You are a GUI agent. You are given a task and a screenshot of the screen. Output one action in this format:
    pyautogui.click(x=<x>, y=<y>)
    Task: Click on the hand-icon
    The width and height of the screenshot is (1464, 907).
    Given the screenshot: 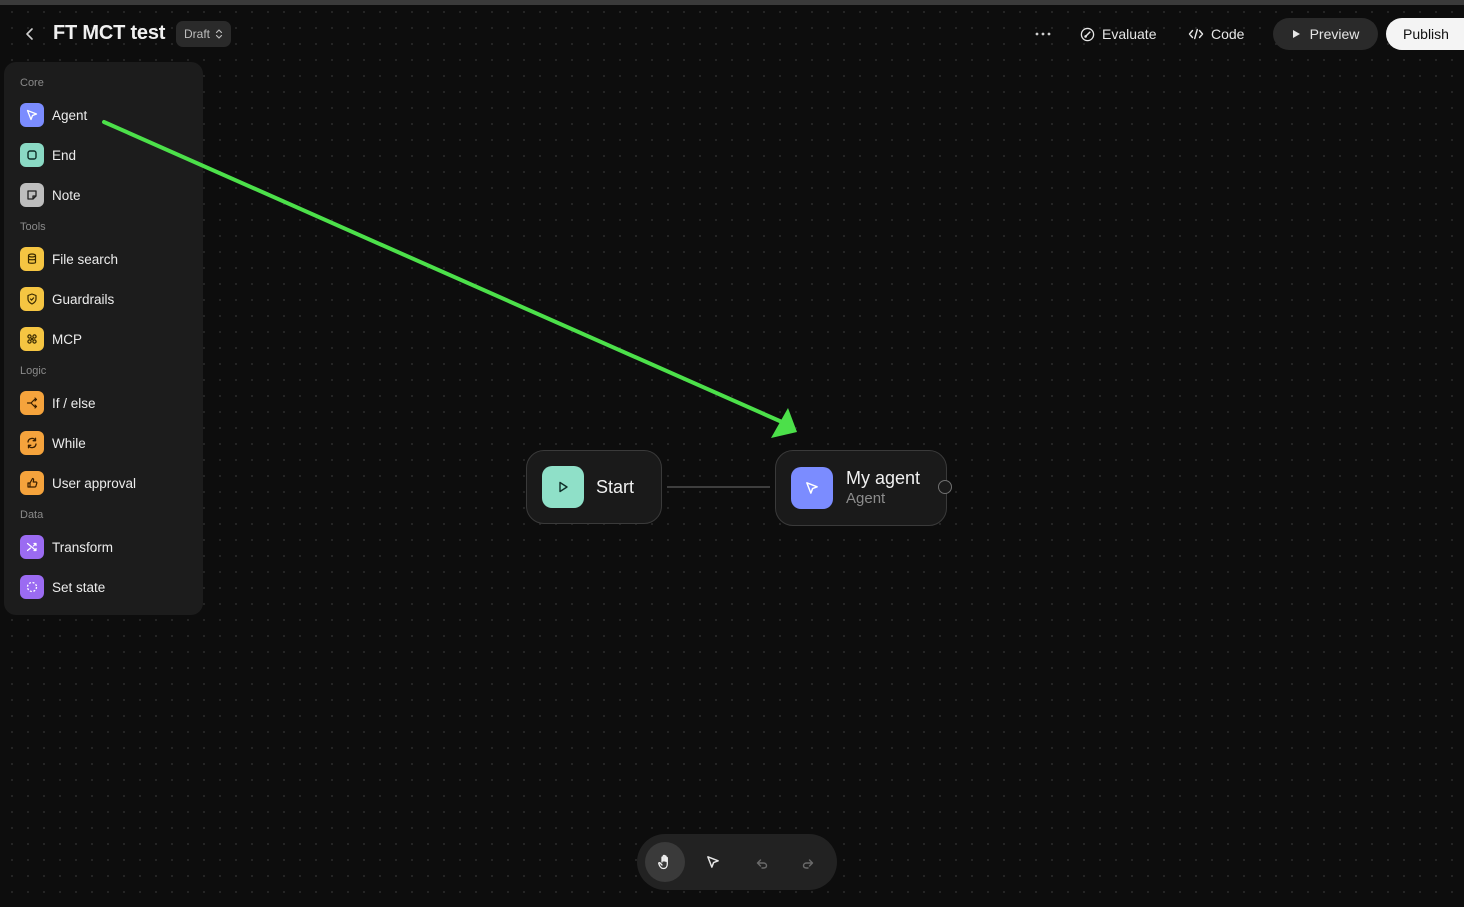 What is the action you would take?
    pyautogui.click(x=663, y=862)
    